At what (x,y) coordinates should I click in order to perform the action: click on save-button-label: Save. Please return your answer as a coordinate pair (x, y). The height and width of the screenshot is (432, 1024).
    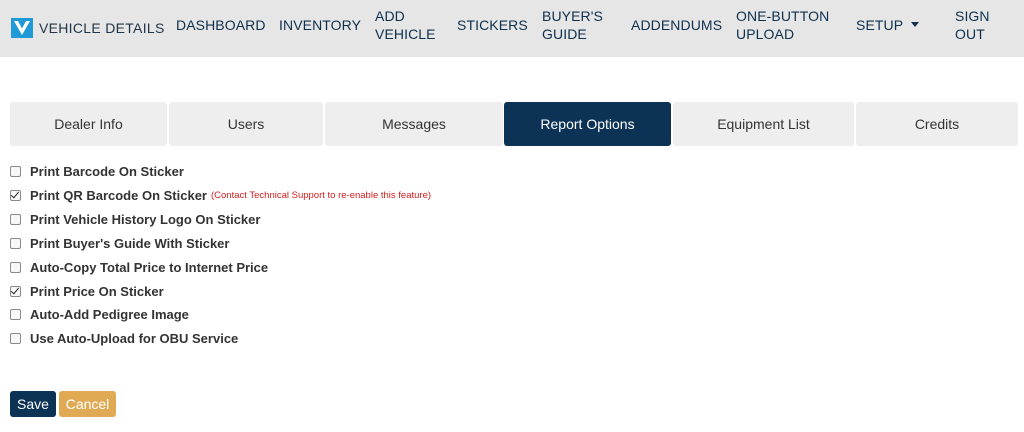
    Looking at the image, I should click on (33, 404).